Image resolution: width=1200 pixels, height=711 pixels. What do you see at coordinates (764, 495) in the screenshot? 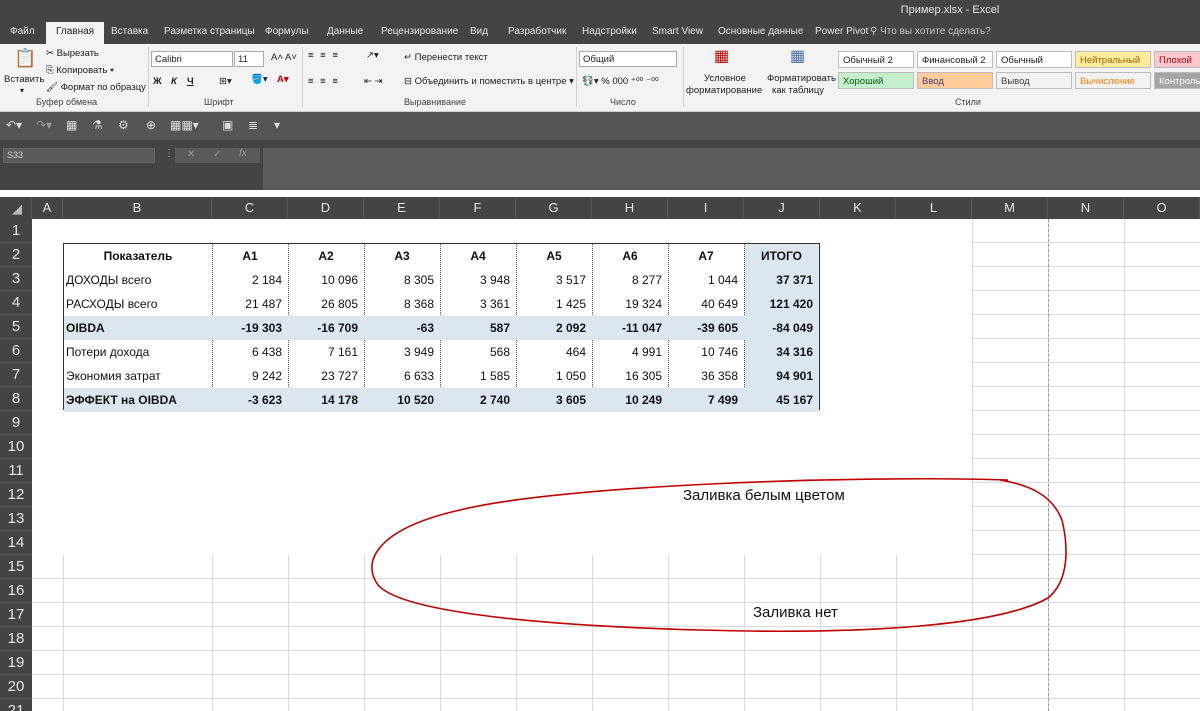
I see `white-fill-note: Заливка белым цветом` at bounding box center [764, 495].